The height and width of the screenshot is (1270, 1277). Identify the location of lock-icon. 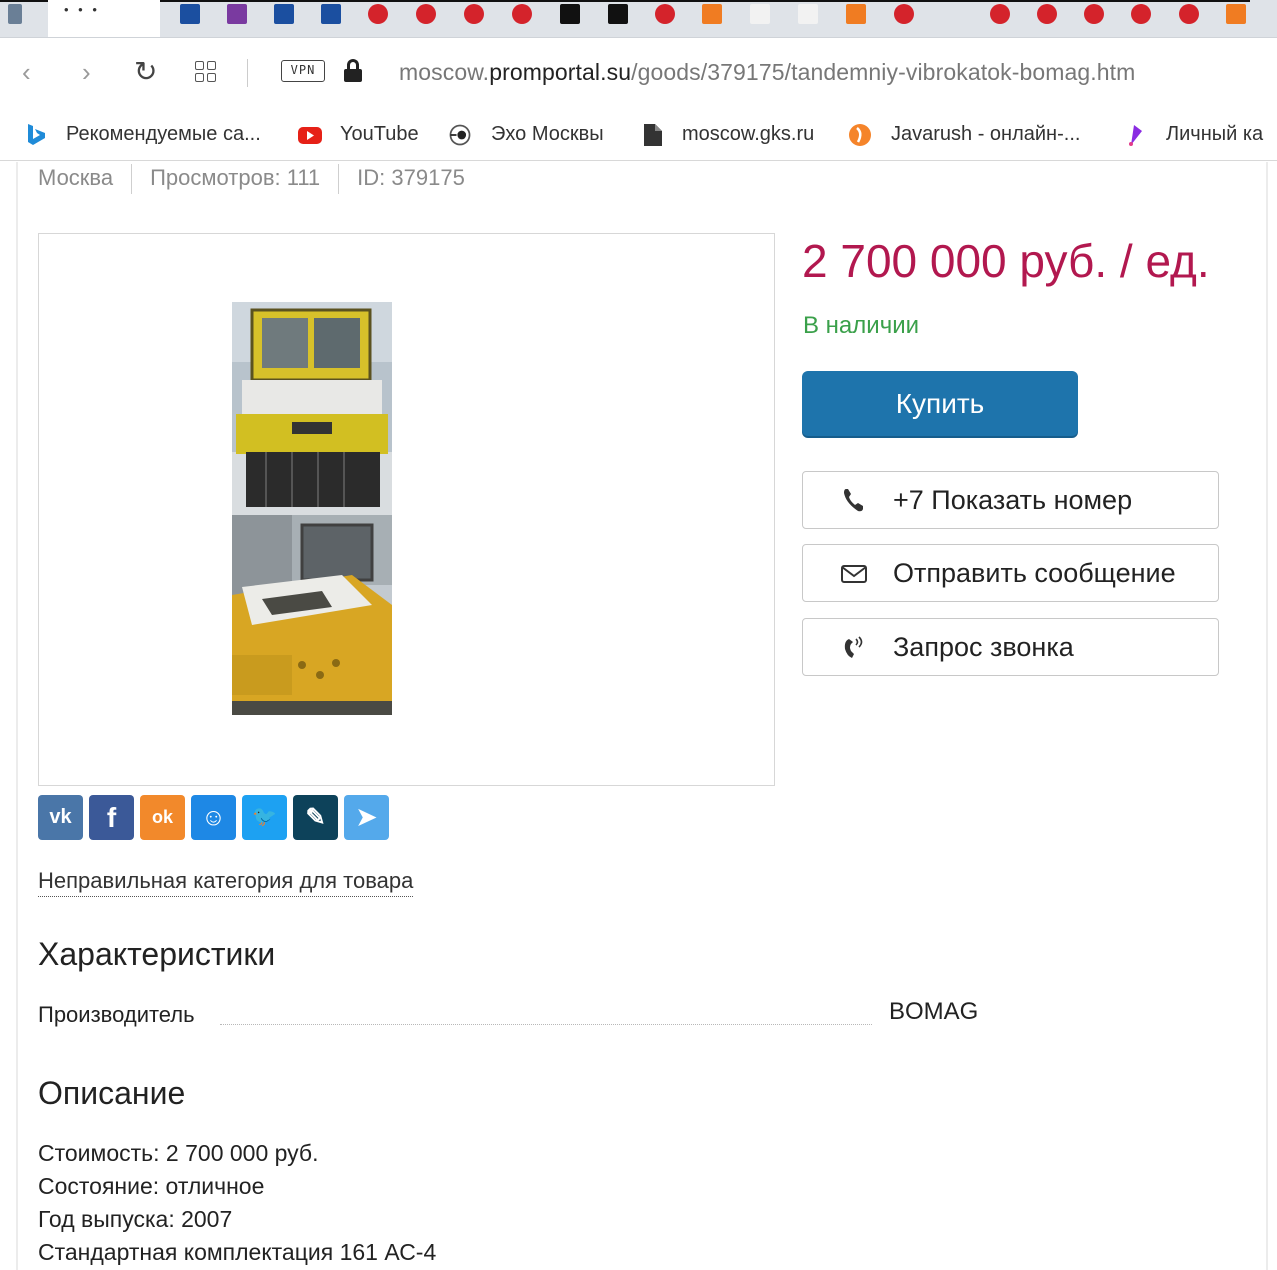
(353, 71).